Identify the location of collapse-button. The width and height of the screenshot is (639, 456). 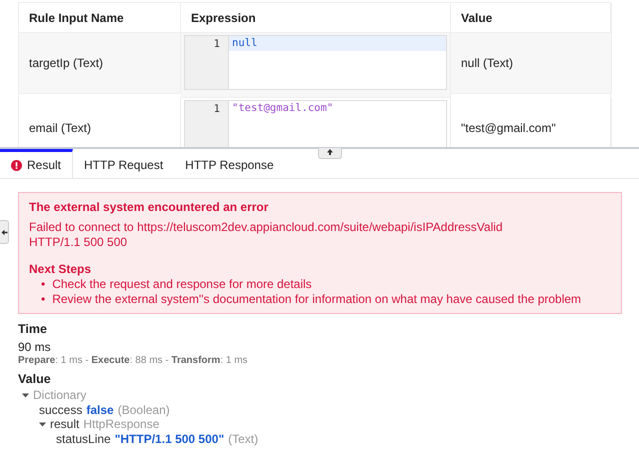
(330, 153).